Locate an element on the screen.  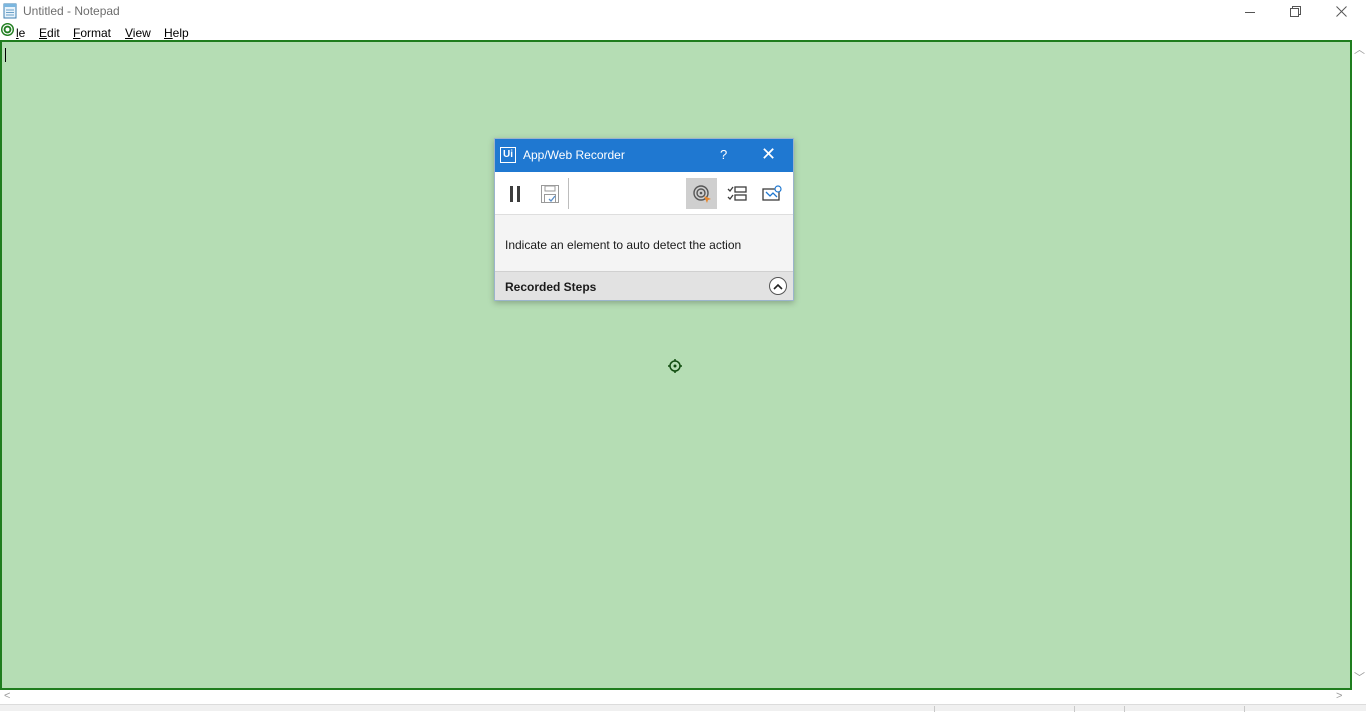
scroll-up-icon: ︿ is located at coordinates (1359, 50).